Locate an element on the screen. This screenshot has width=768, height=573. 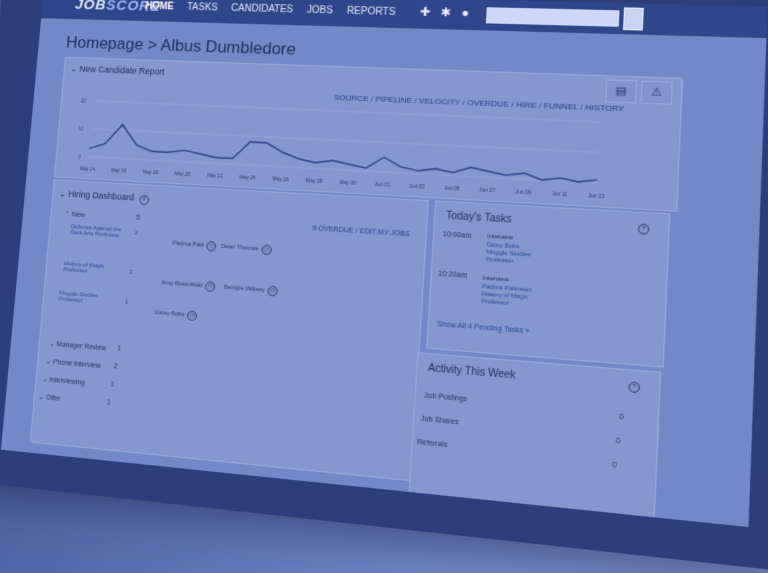
task-time-1: 10:20am is located at coordinates (452, 275).